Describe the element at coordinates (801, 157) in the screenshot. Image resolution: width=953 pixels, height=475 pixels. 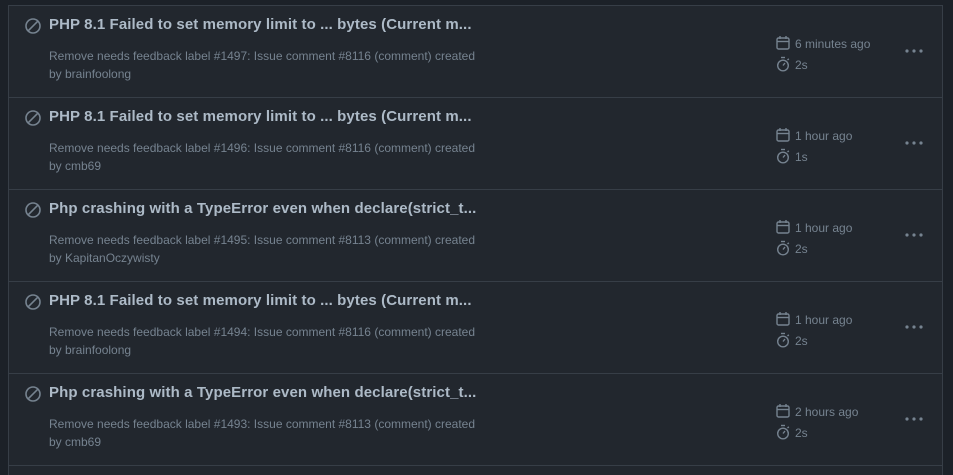
I see `run-duration: 1s` at that location.